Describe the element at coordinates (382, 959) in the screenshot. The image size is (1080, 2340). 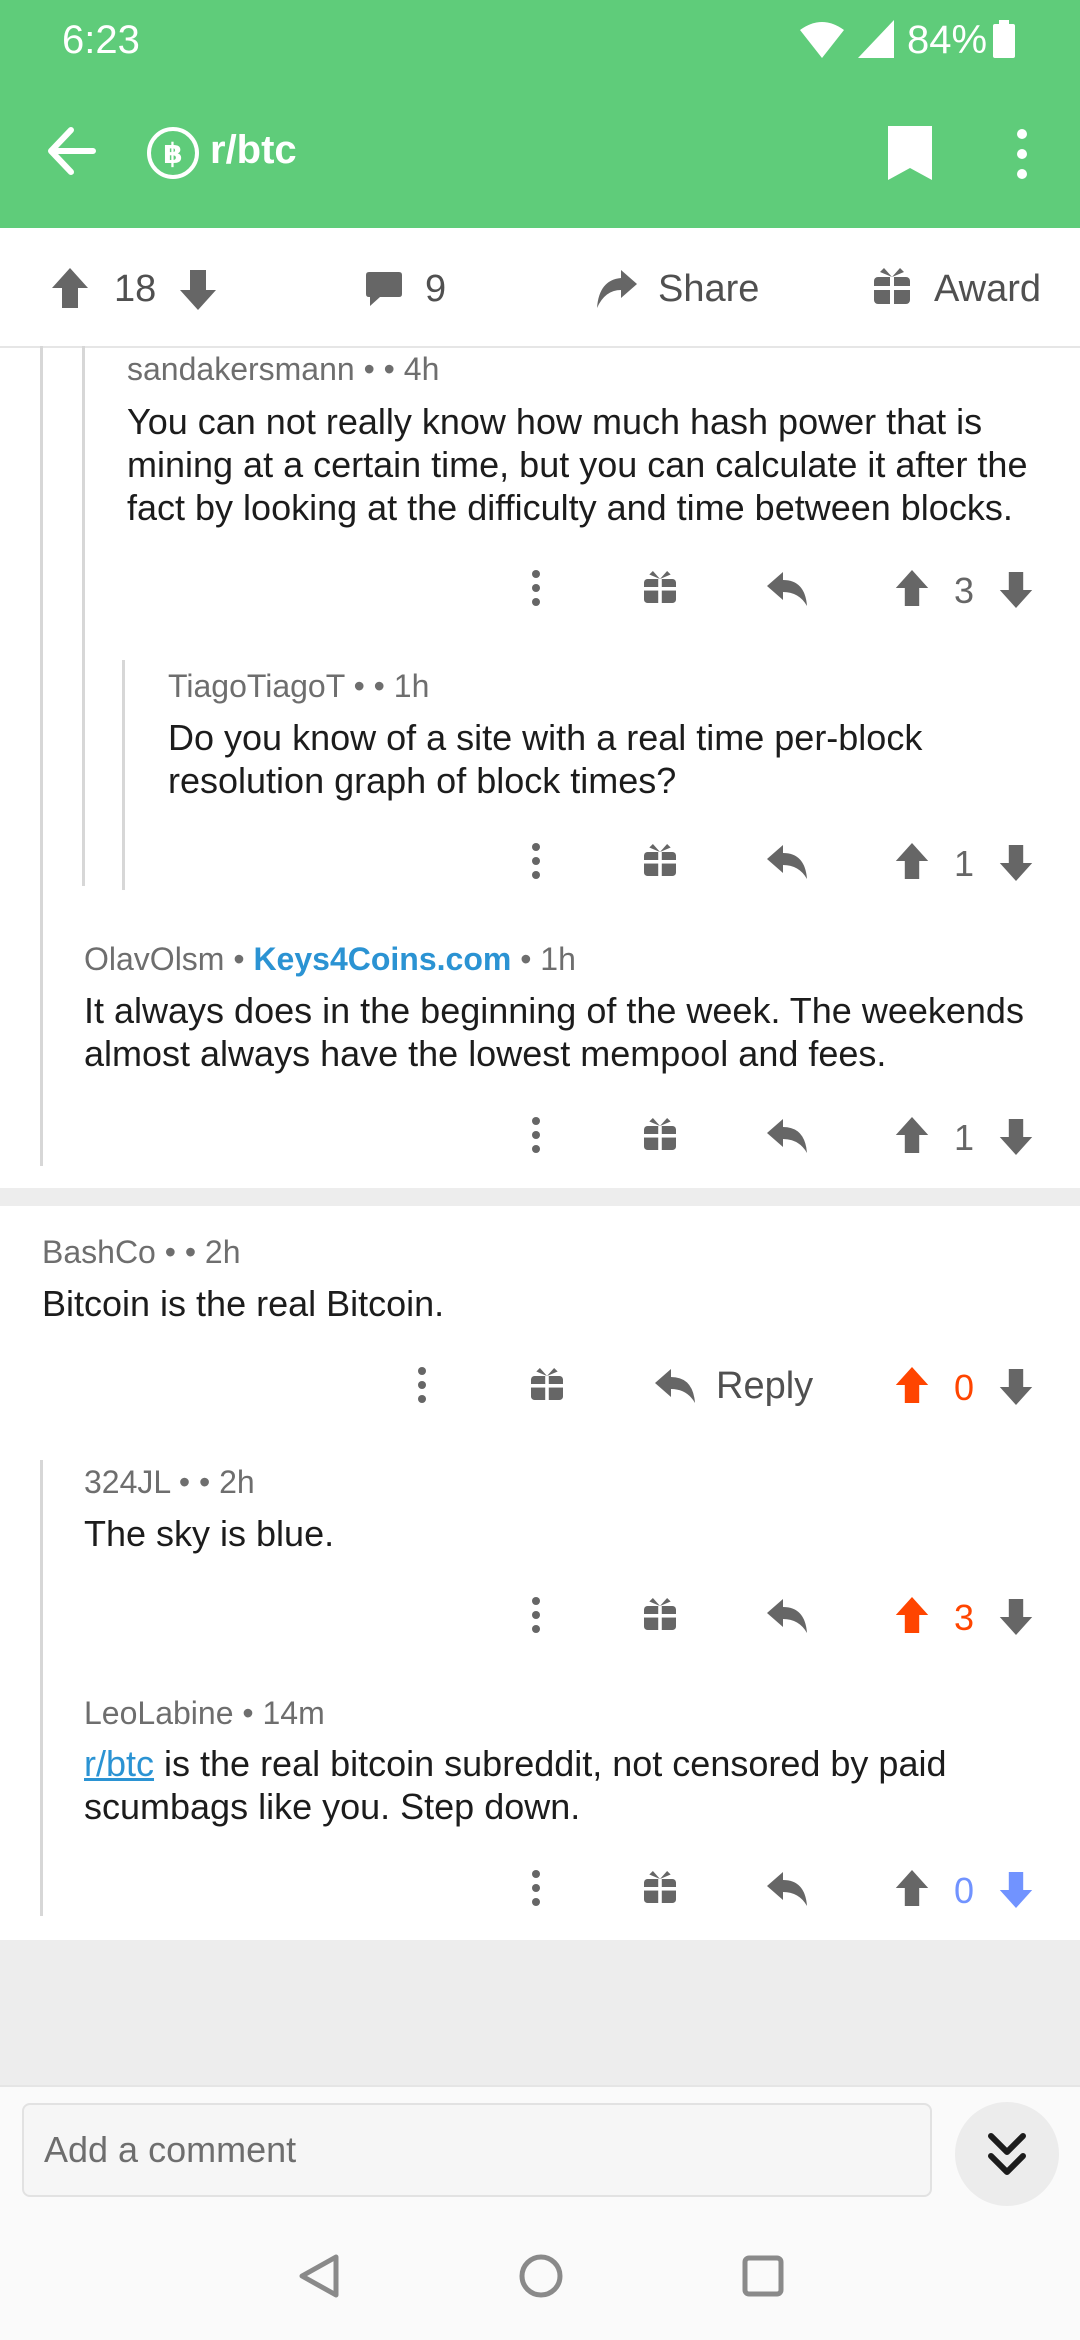
I see `user-flair: Keys4Coins.com` at that location.